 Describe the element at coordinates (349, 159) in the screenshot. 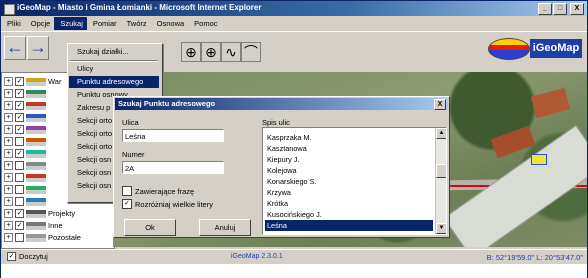

I see `list-item: Kiepury J.` at that location.